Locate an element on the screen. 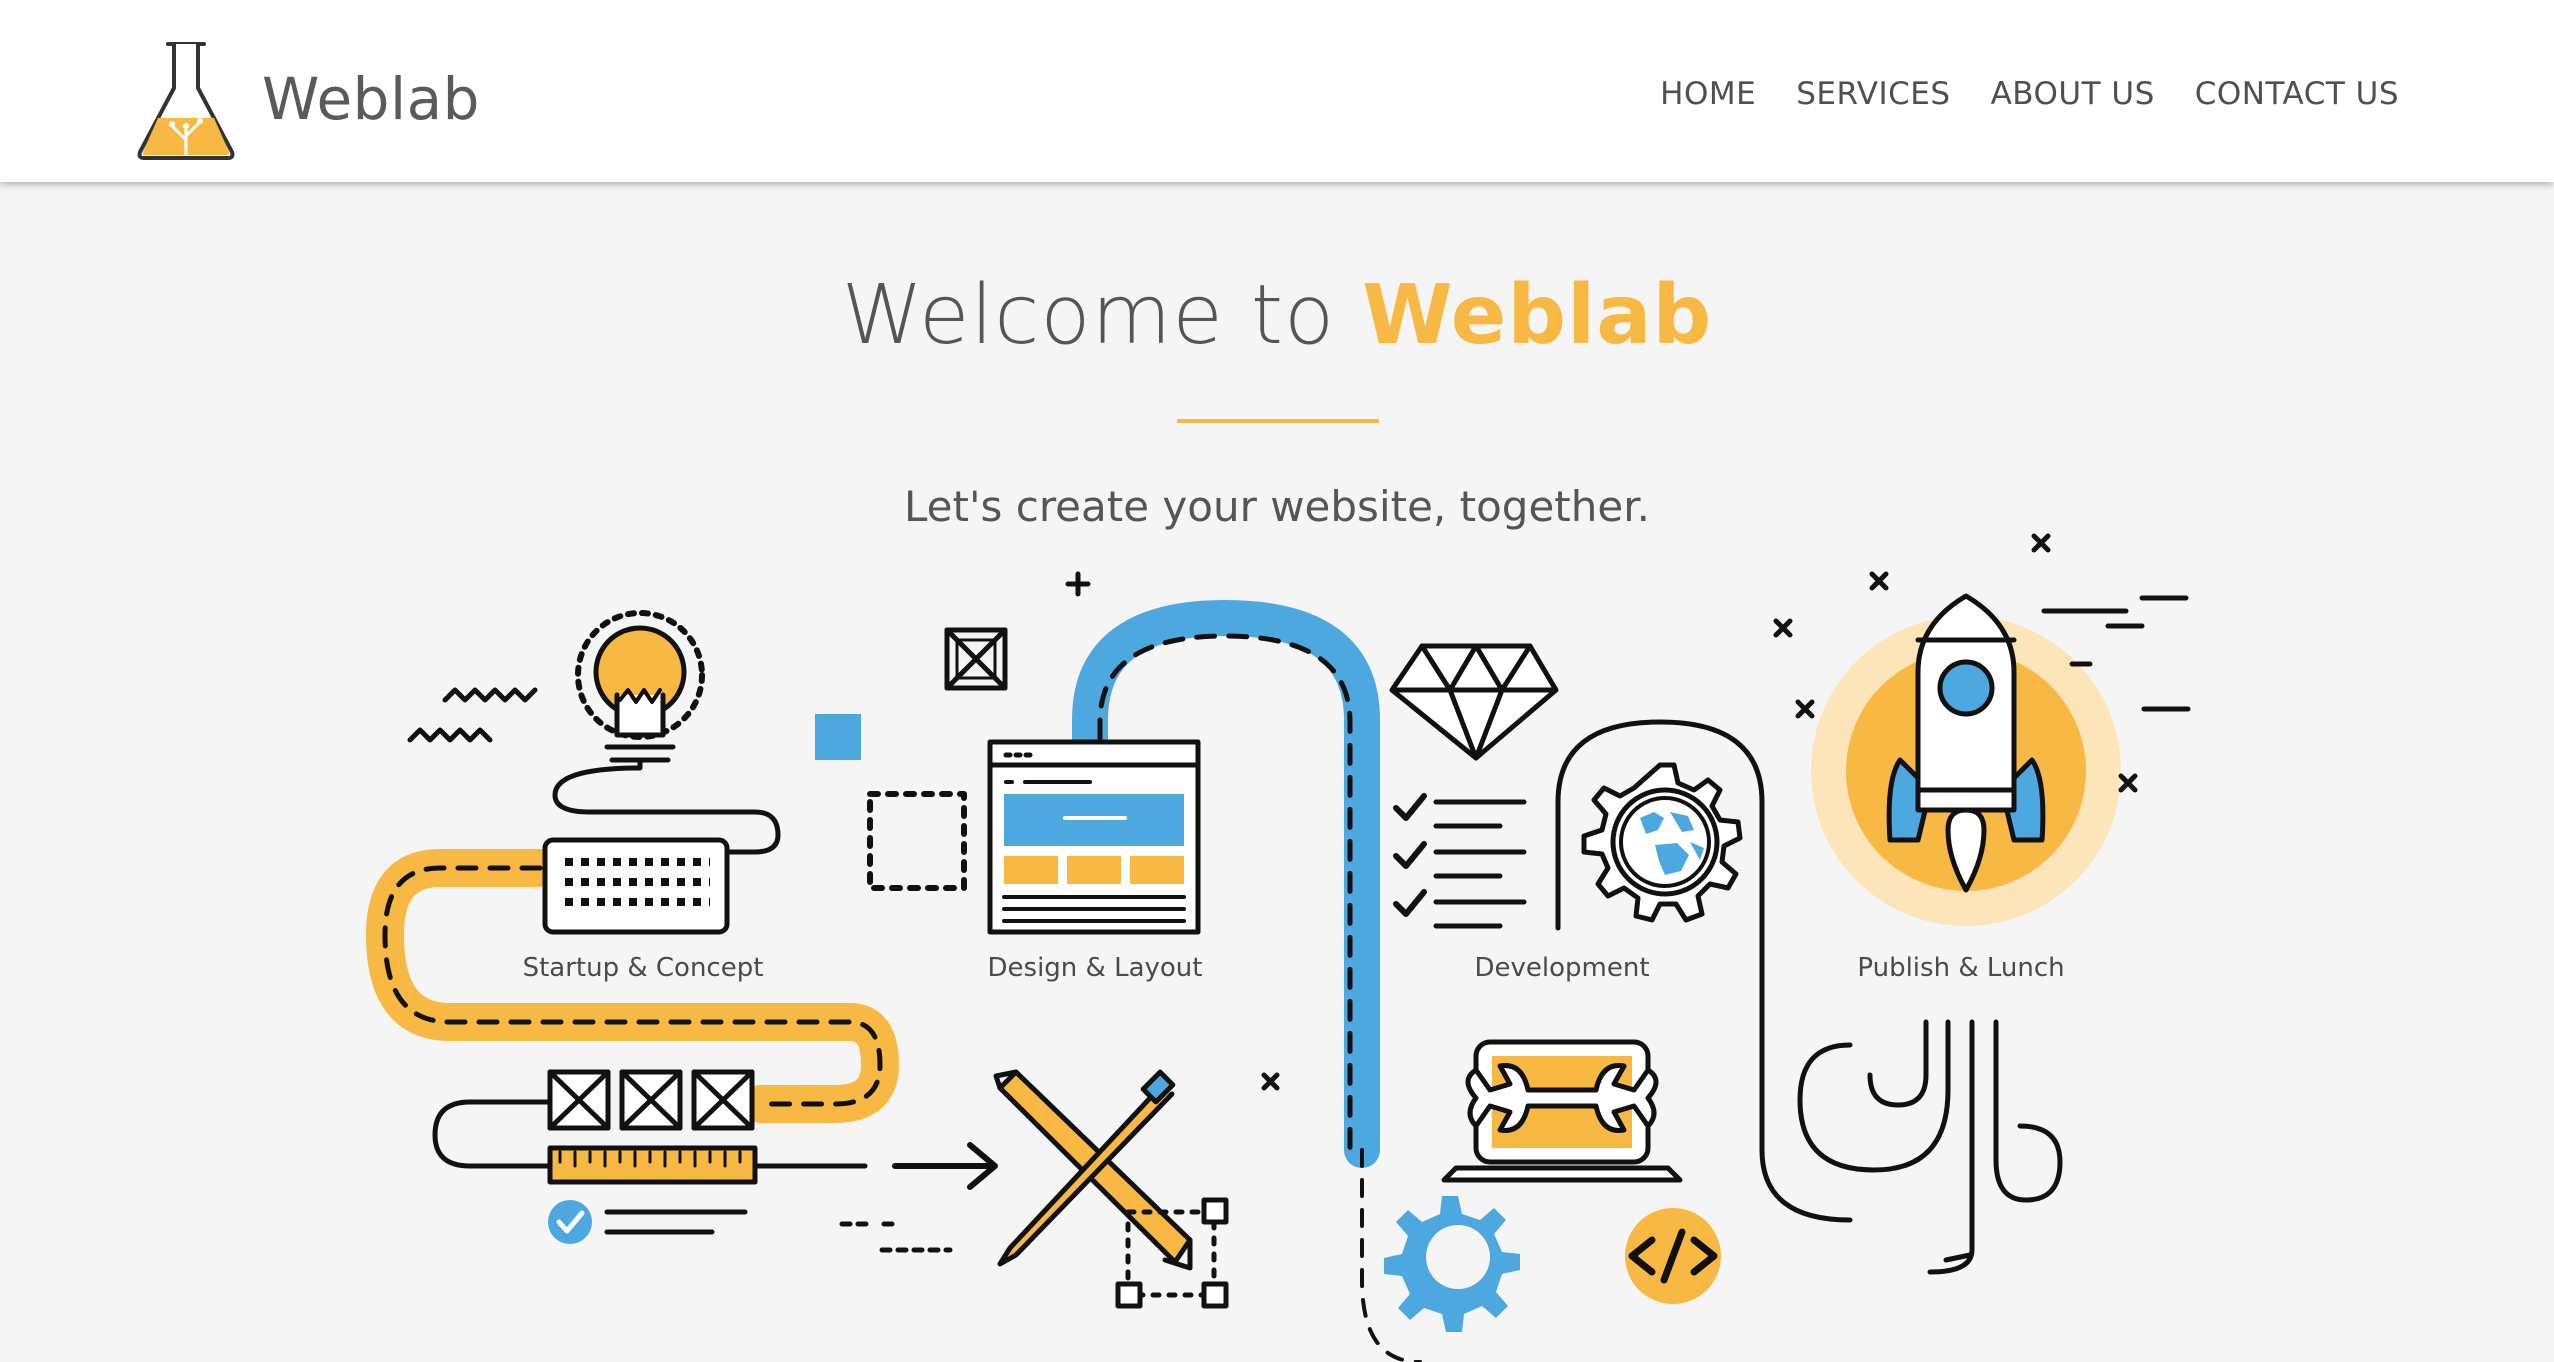  ruler-icon is located at coordinates (652, 1165).